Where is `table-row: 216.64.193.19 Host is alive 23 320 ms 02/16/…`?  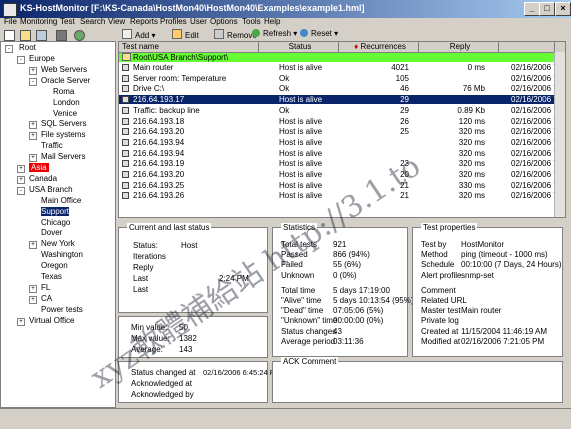 table-row: 216.64.193.19 Host is alive 23 320 ms 02/16/… is located at coordinates (342, 163).